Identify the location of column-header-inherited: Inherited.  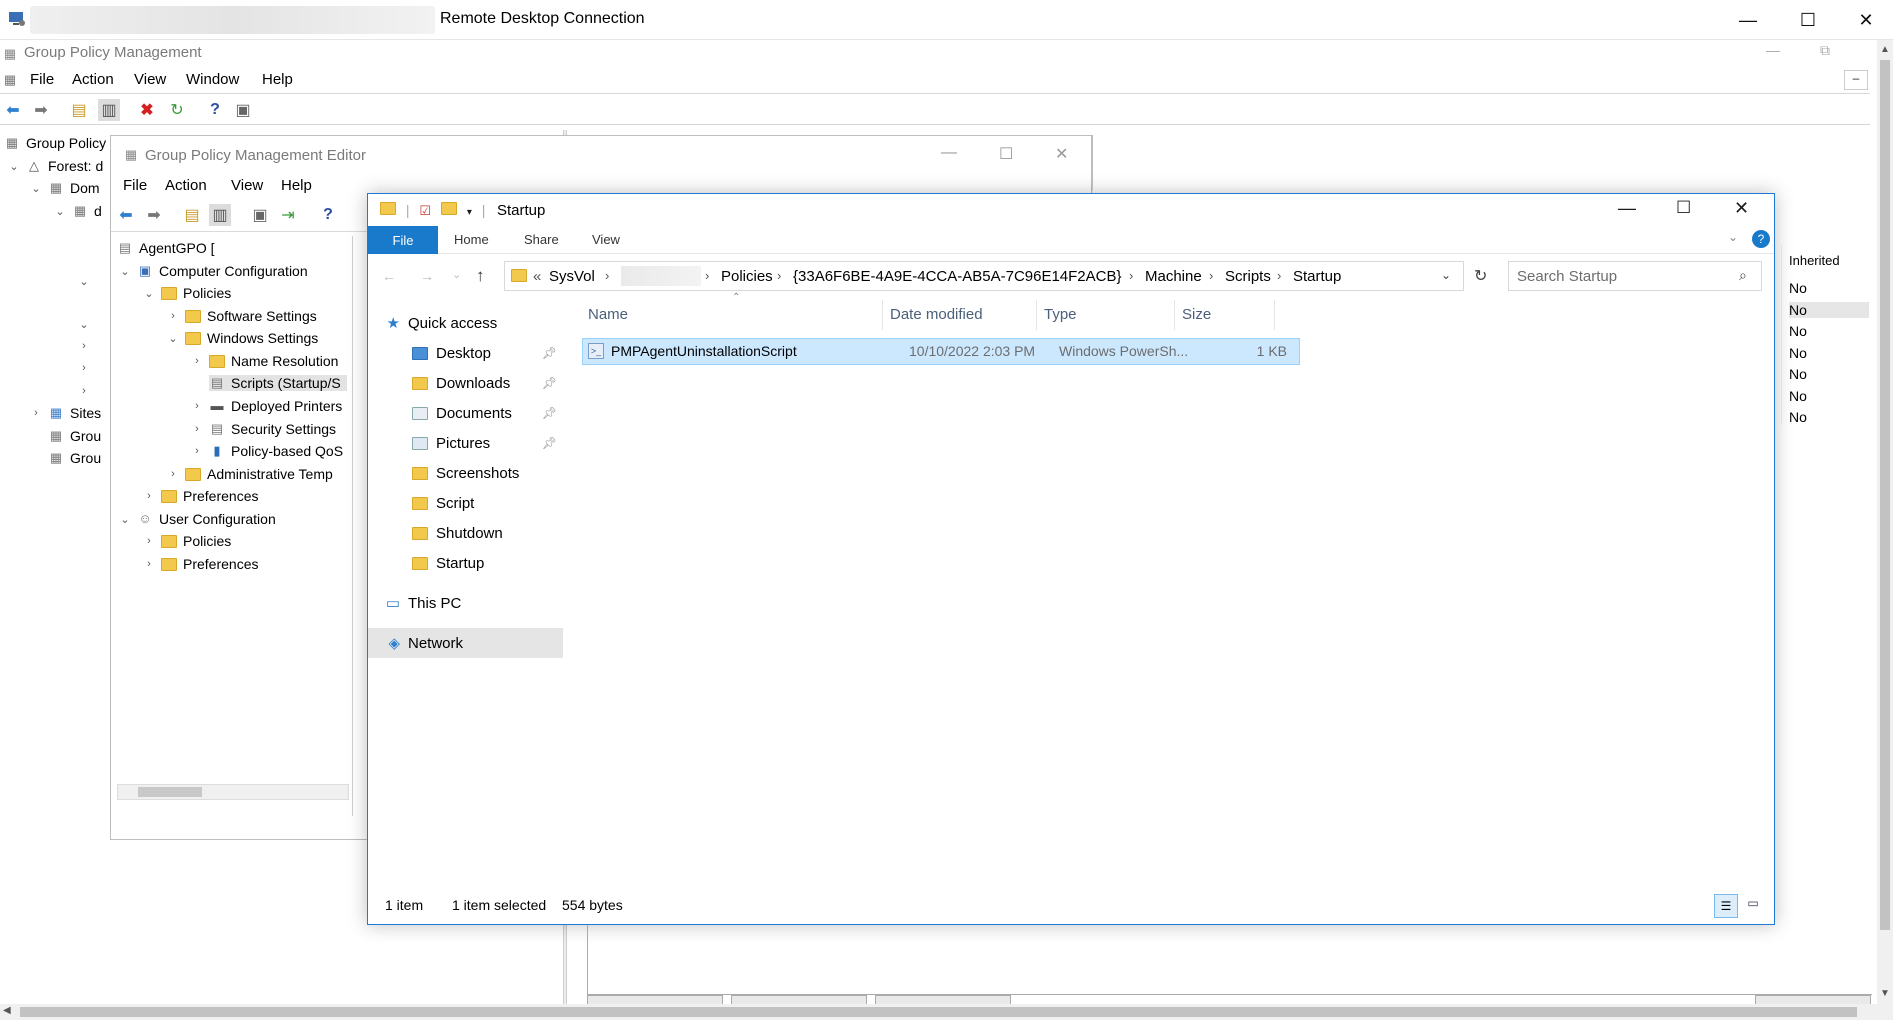
(1814, 260).